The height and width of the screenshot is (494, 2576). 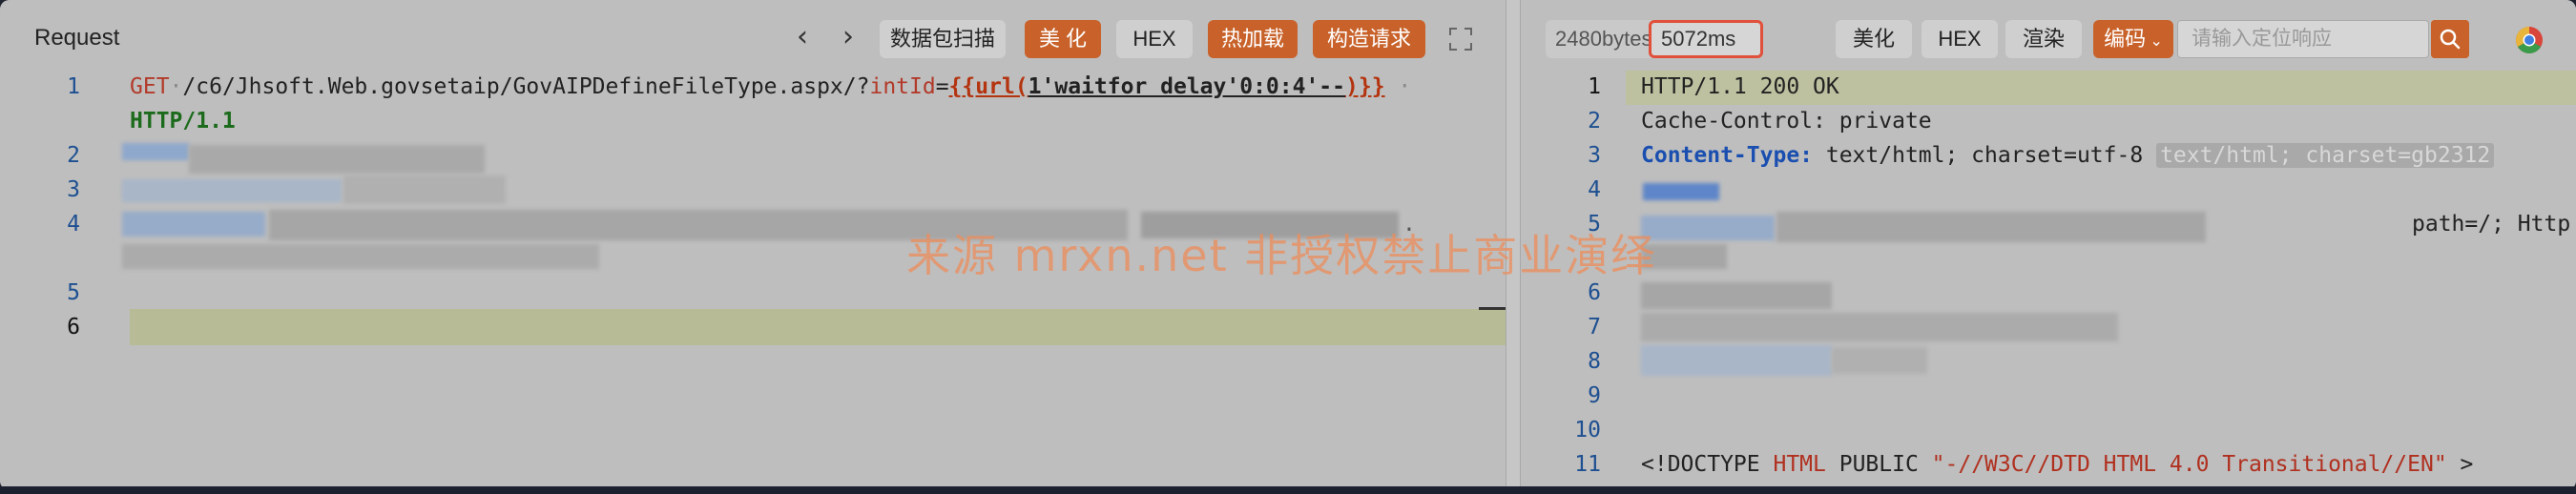 What do you see at coordinates (2189, 464) in the screenshot?
I see `doctype-string: "-//W3C//DTD HTML 4.0 Transitional//EN"` at bounding box center [2189, 464].